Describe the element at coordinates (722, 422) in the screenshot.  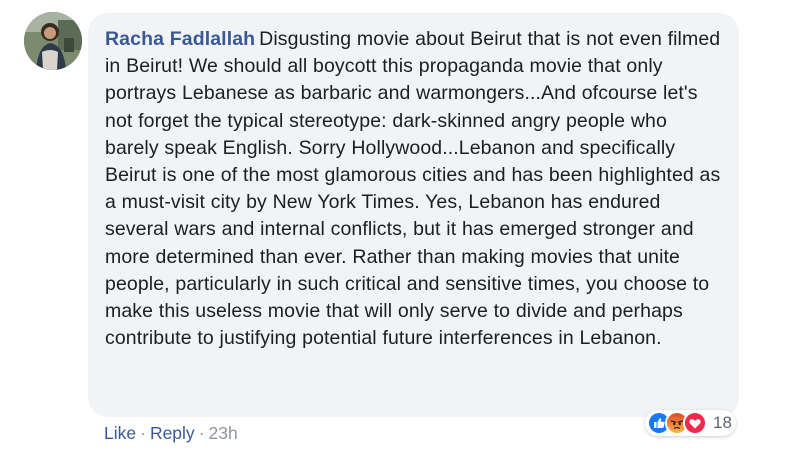
I see `reaction-count: 18` at that location.